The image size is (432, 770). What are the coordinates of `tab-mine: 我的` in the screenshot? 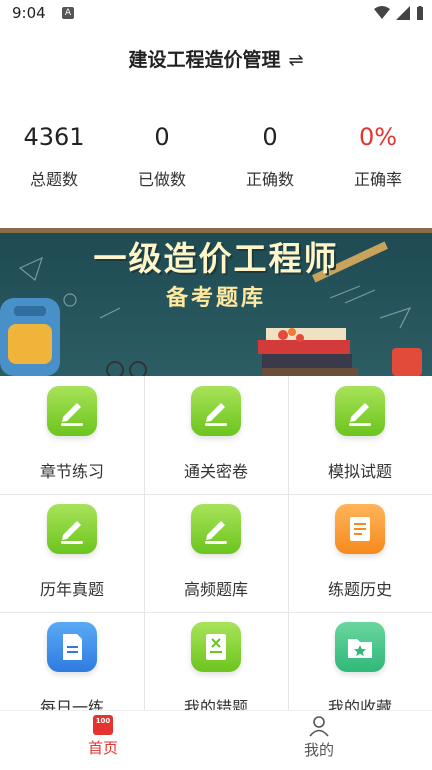 It's located at (319, 737).